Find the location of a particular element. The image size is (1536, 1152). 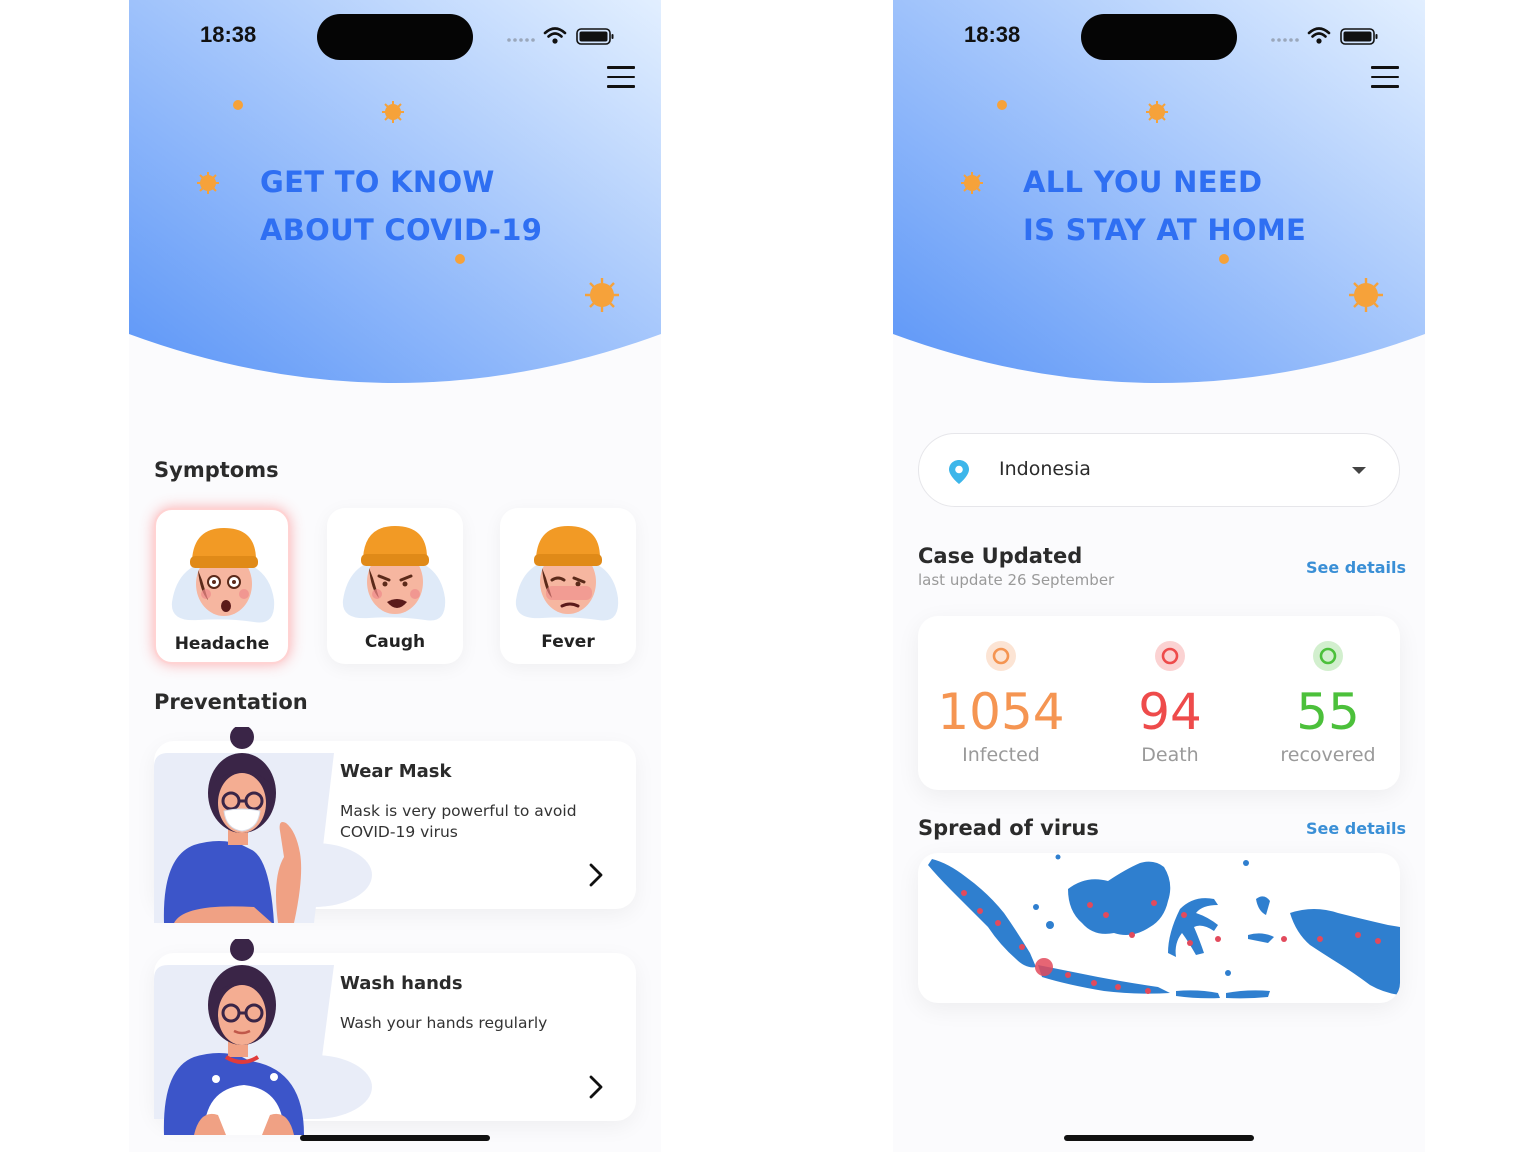

last-update-text: last update 26 September is located at coordinates (1016, 580).